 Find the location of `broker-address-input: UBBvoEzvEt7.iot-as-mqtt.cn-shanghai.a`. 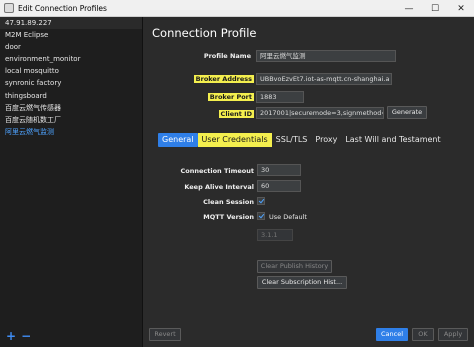

broker-address-input: UBBvoEzvEt7.iot-as-mqtt.cn-shanghai.a is located at coordinates (324, 79).